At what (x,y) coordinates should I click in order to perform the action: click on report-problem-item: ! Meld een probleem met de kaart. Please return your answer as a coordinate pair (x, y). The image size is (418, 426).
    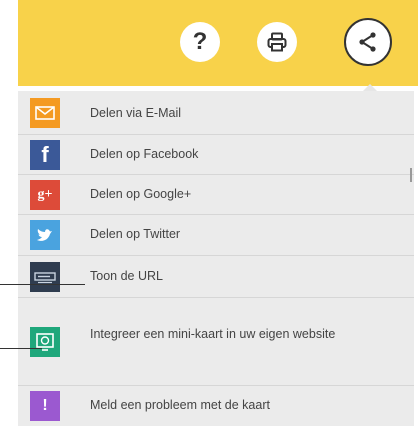
    Looking at the image, I should click on (216, 406).